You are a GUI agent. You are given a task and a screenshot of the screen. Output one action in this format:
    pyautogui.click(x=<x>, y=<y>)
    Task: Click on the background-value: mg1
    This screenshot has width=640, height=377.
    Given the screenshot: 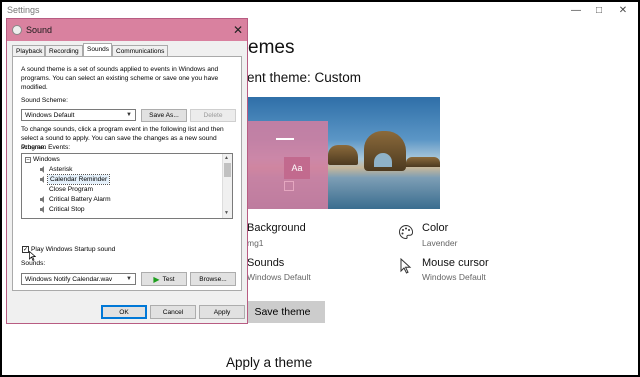 What is the action you would take?
    pyautogui.click(x=255, y=243)
    